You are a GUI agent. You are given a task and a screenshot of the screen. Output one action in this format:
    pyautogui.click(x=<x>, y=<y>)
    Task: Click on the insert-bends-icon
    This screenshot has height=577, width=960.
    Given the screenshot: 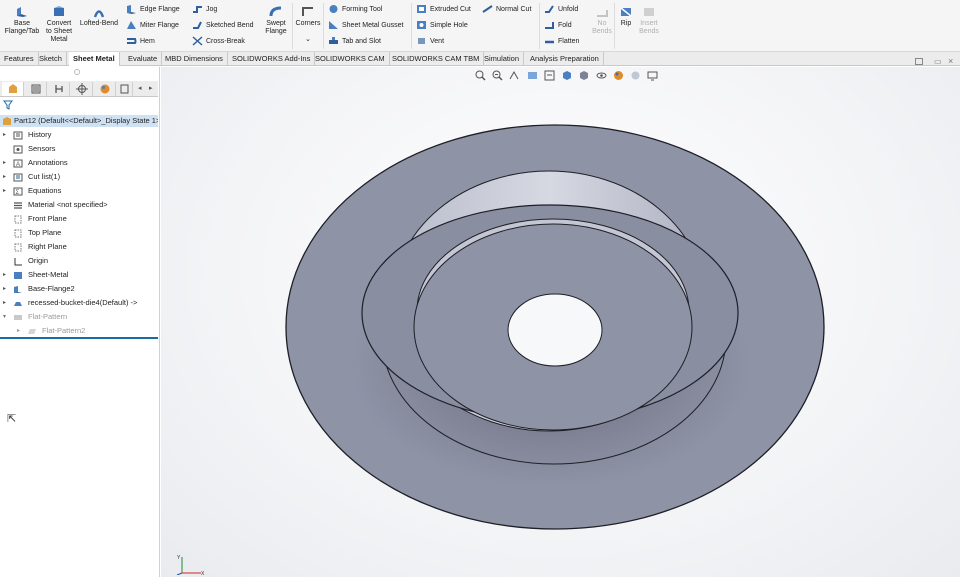 What is the action you would take?
    pyautogui.click(x=649, y=12)
    